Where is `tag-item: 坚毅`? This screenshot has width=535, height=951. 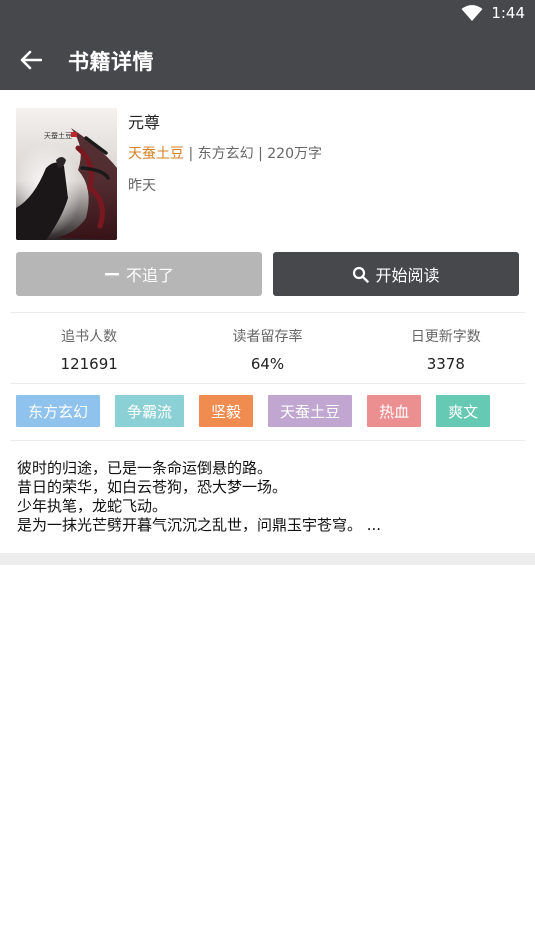
tag-item: 坚毅 is located at coordinates (226, 411).